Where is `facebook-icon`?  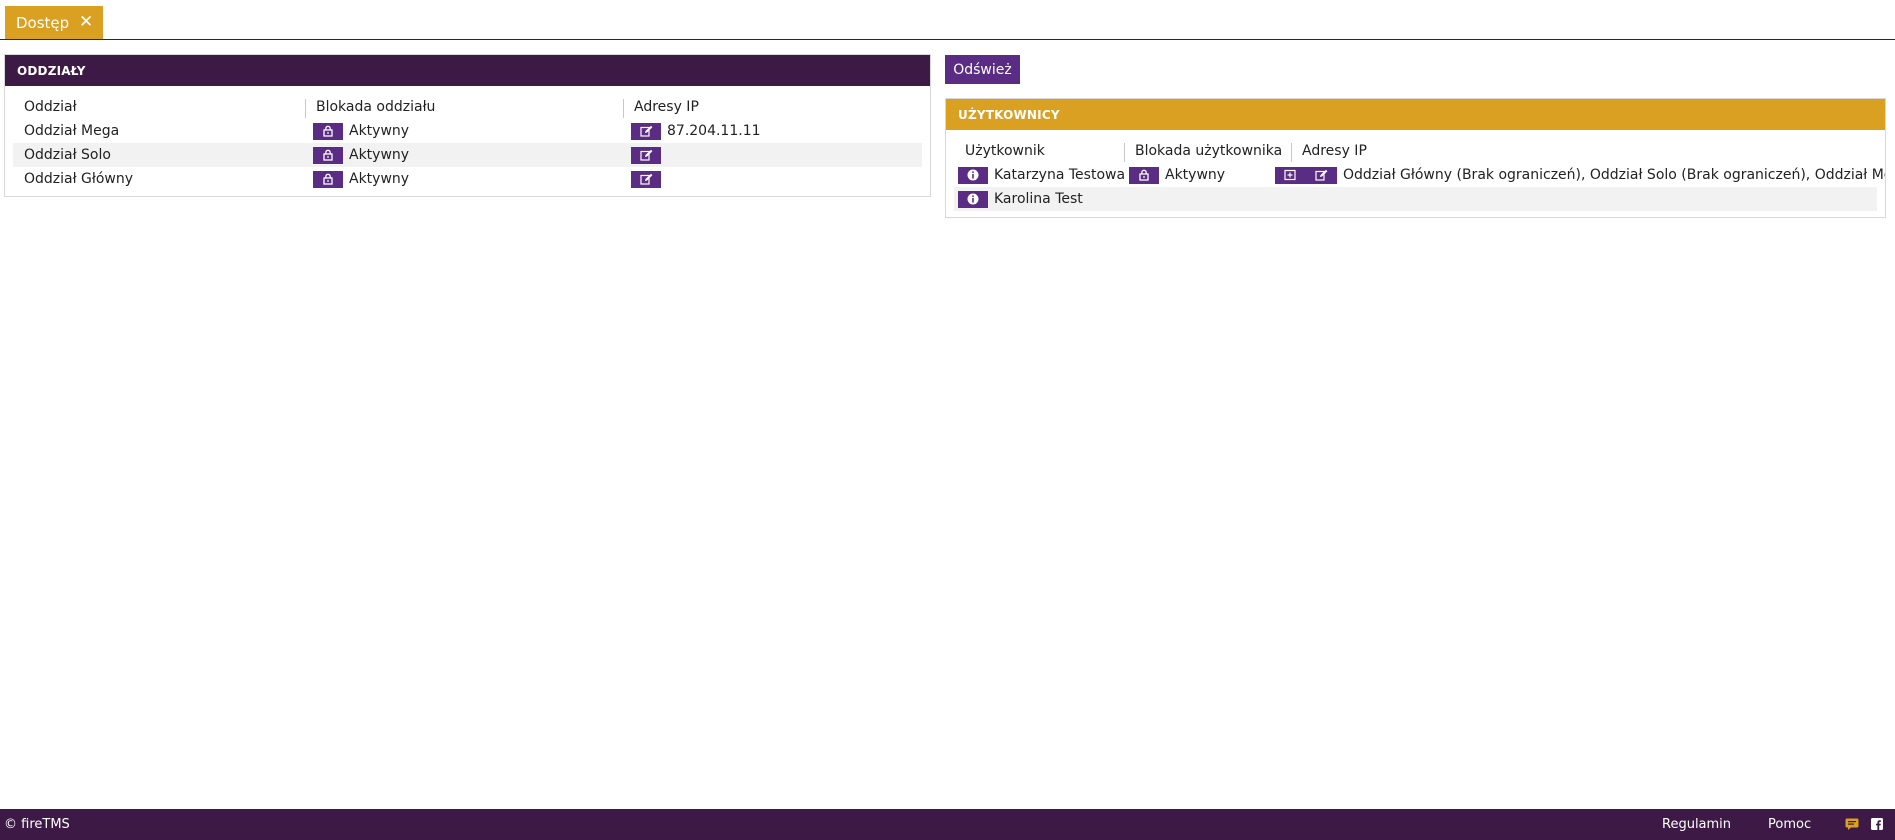
facebook-icon is located at coordinates (1878, 824).